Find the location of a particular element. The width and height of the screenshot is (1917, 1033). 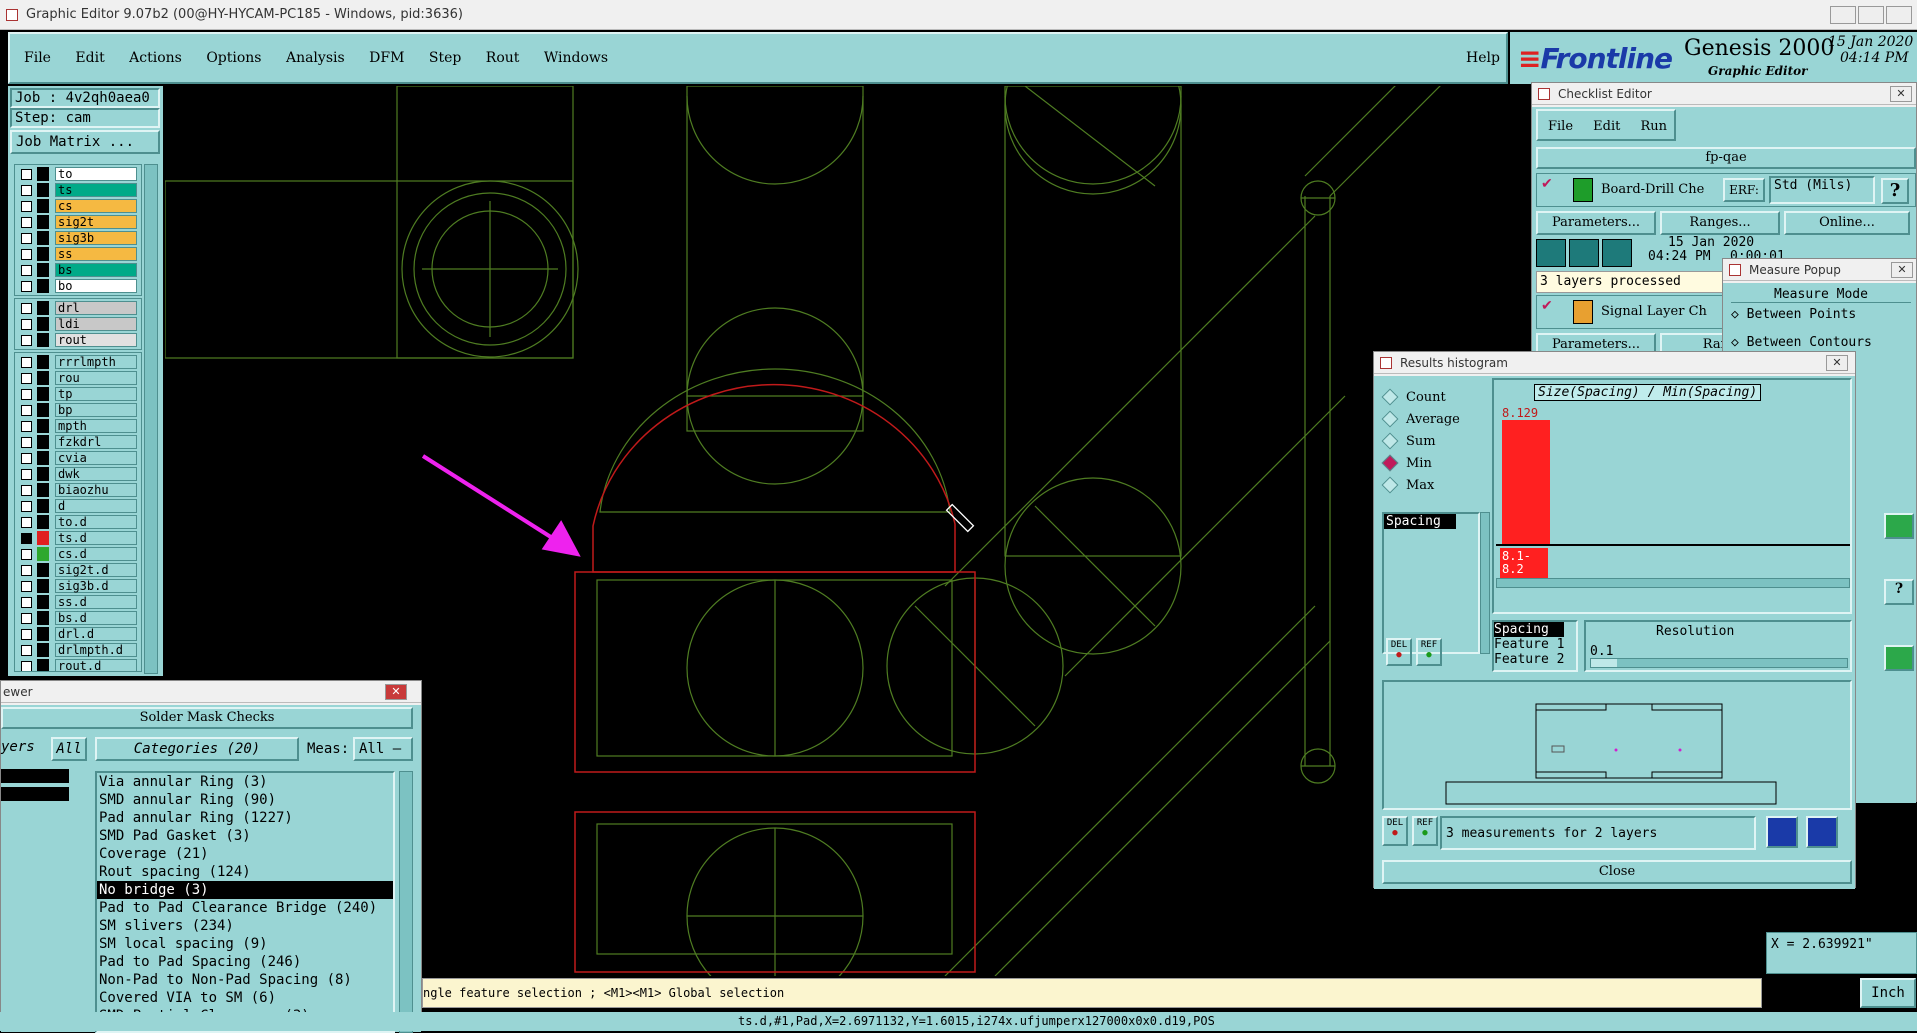

measure-list-item: Spacing is located at coordinates (1420, 521).